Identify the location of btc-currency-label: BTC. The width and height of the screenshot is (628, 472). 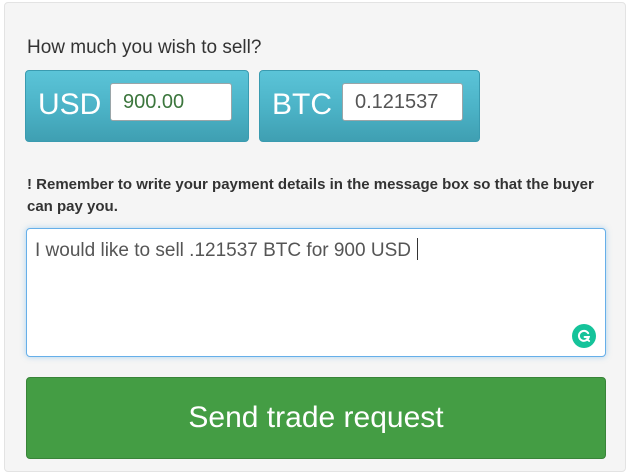
(302, 104).